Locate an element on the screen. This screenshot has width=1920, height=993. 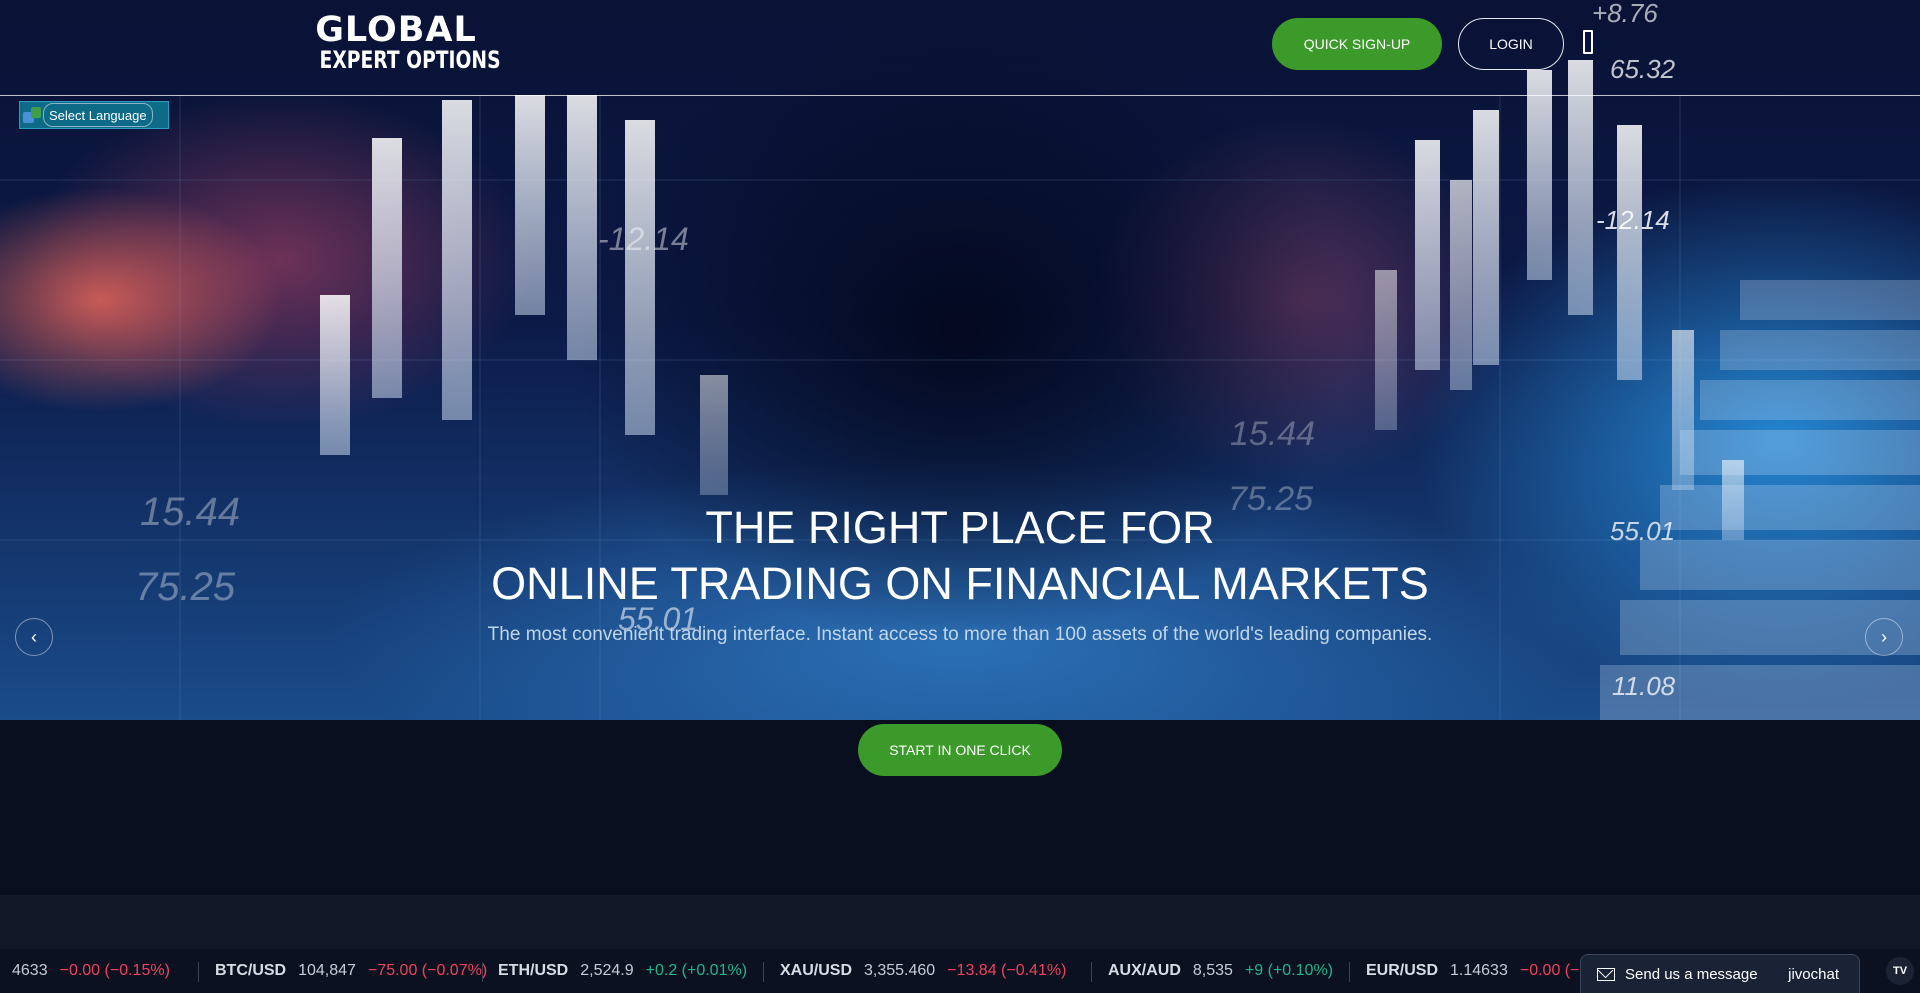
ticker-symbol: BTC/USD is located at coordinates (251, 970).